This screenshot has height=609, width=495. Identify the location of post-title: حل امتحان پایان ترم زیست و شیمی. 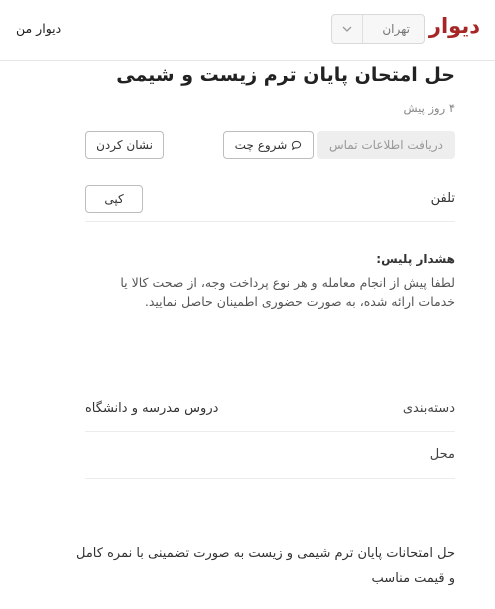
(285, 75).